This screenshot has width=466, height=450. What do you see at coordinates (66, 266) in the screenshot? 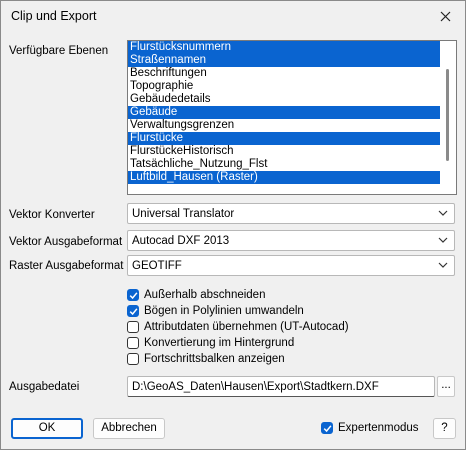
I see `raster-format-label: Raster Ausgabeformat` at bounding box center [66, 266].